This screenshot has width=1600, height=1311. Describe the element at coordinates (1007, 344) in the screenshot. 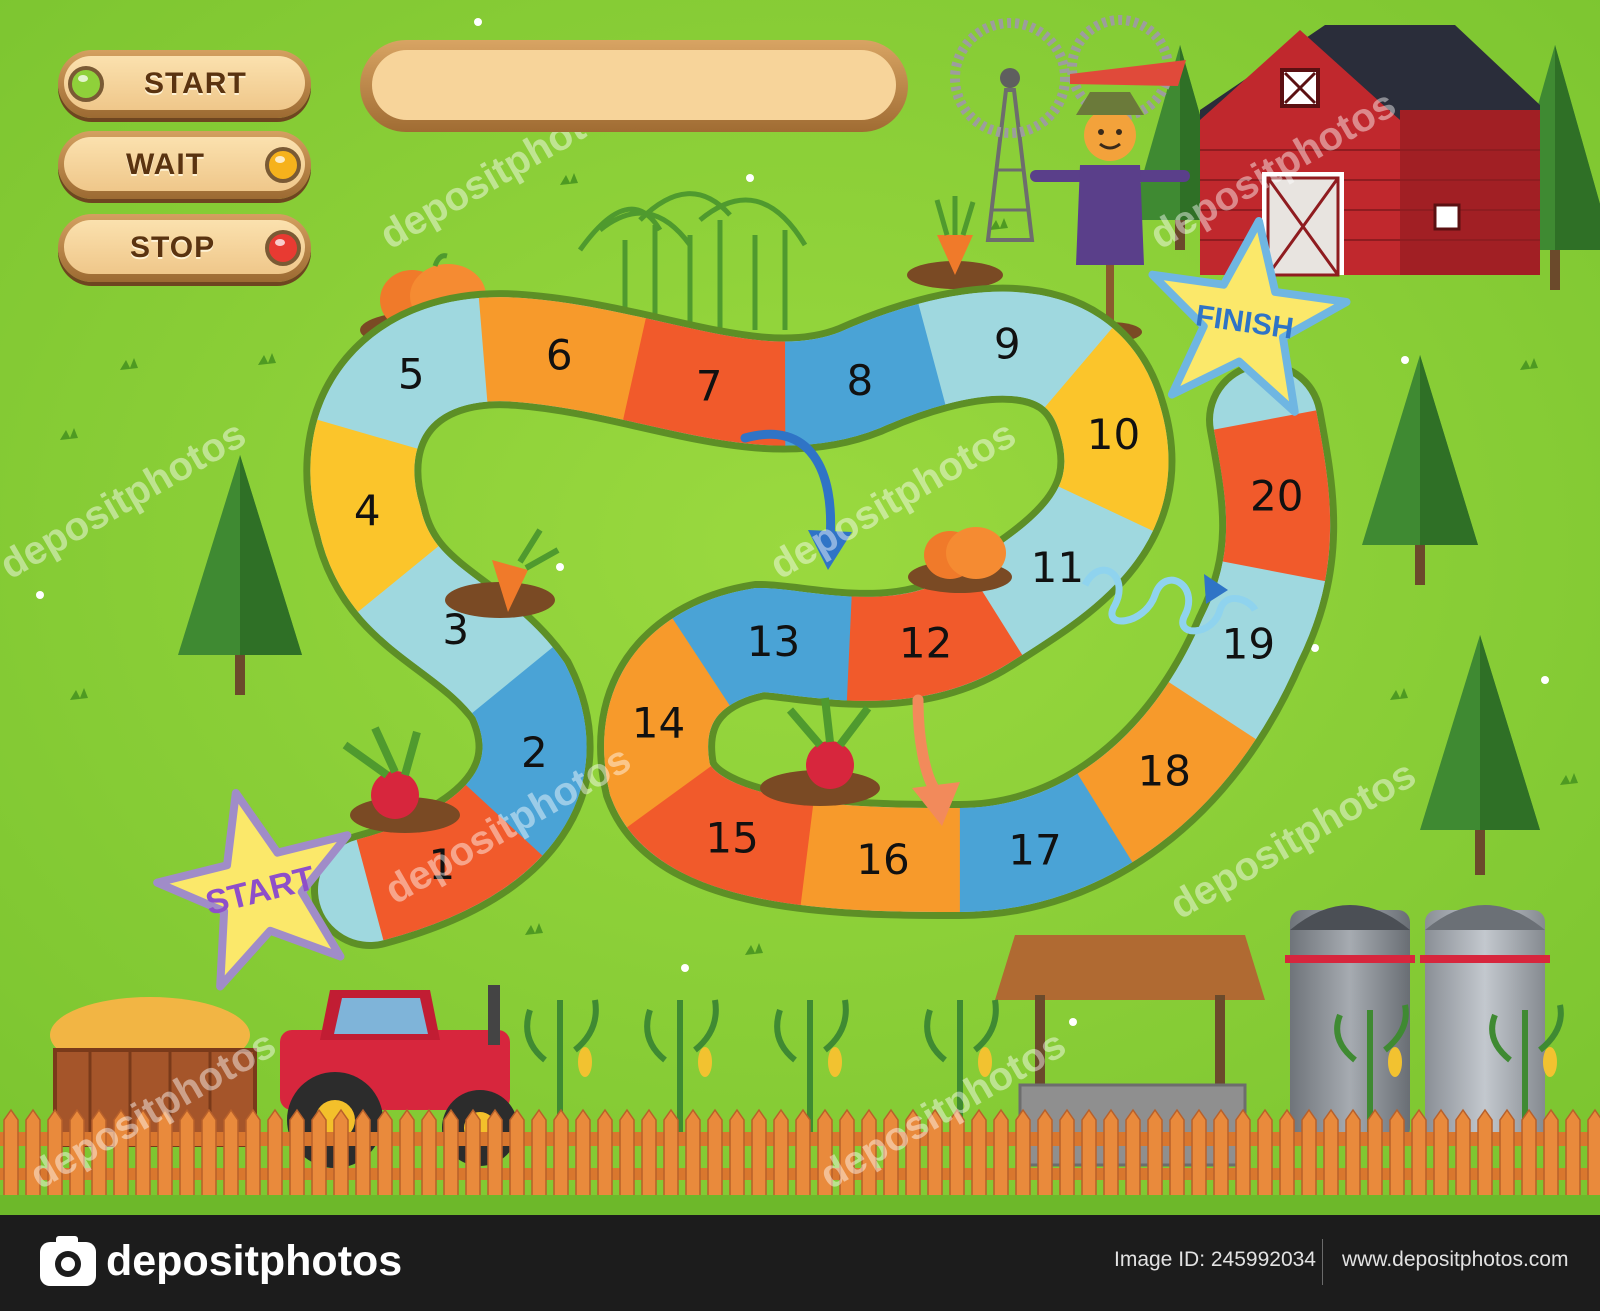

I see `tile-number-9: 9` at that location.